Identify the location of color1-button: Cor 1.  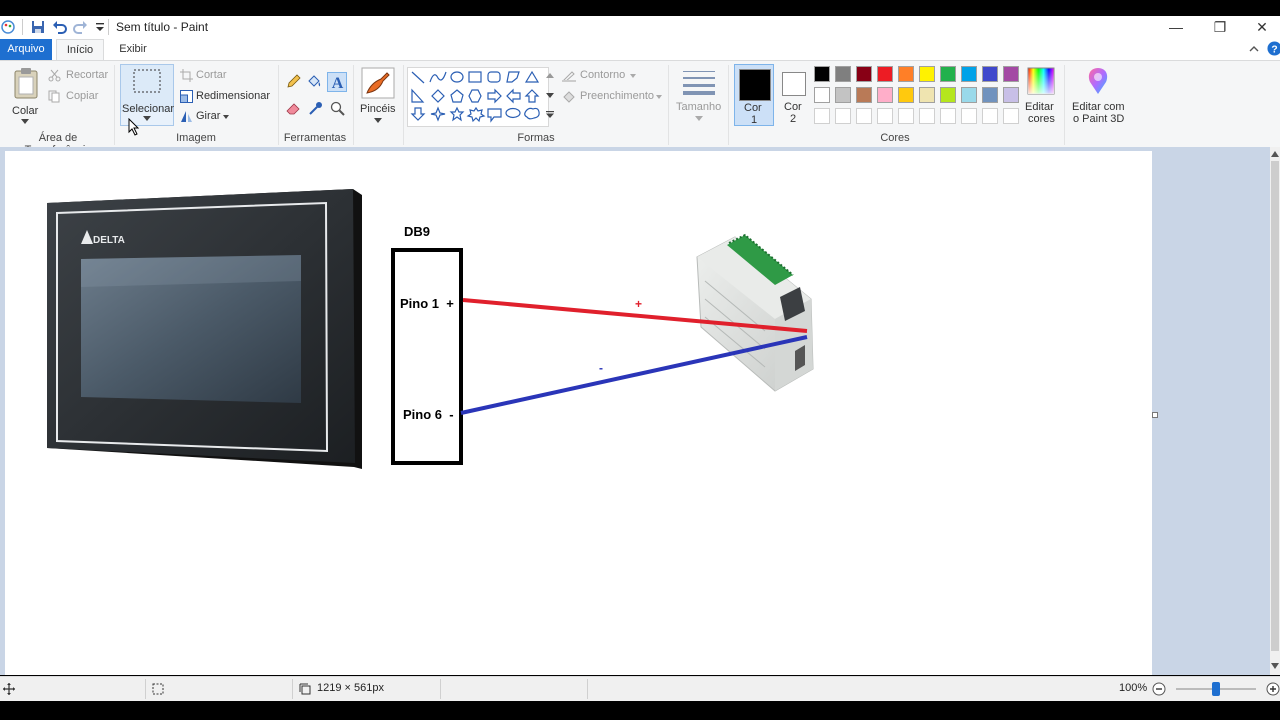
(754, 95).